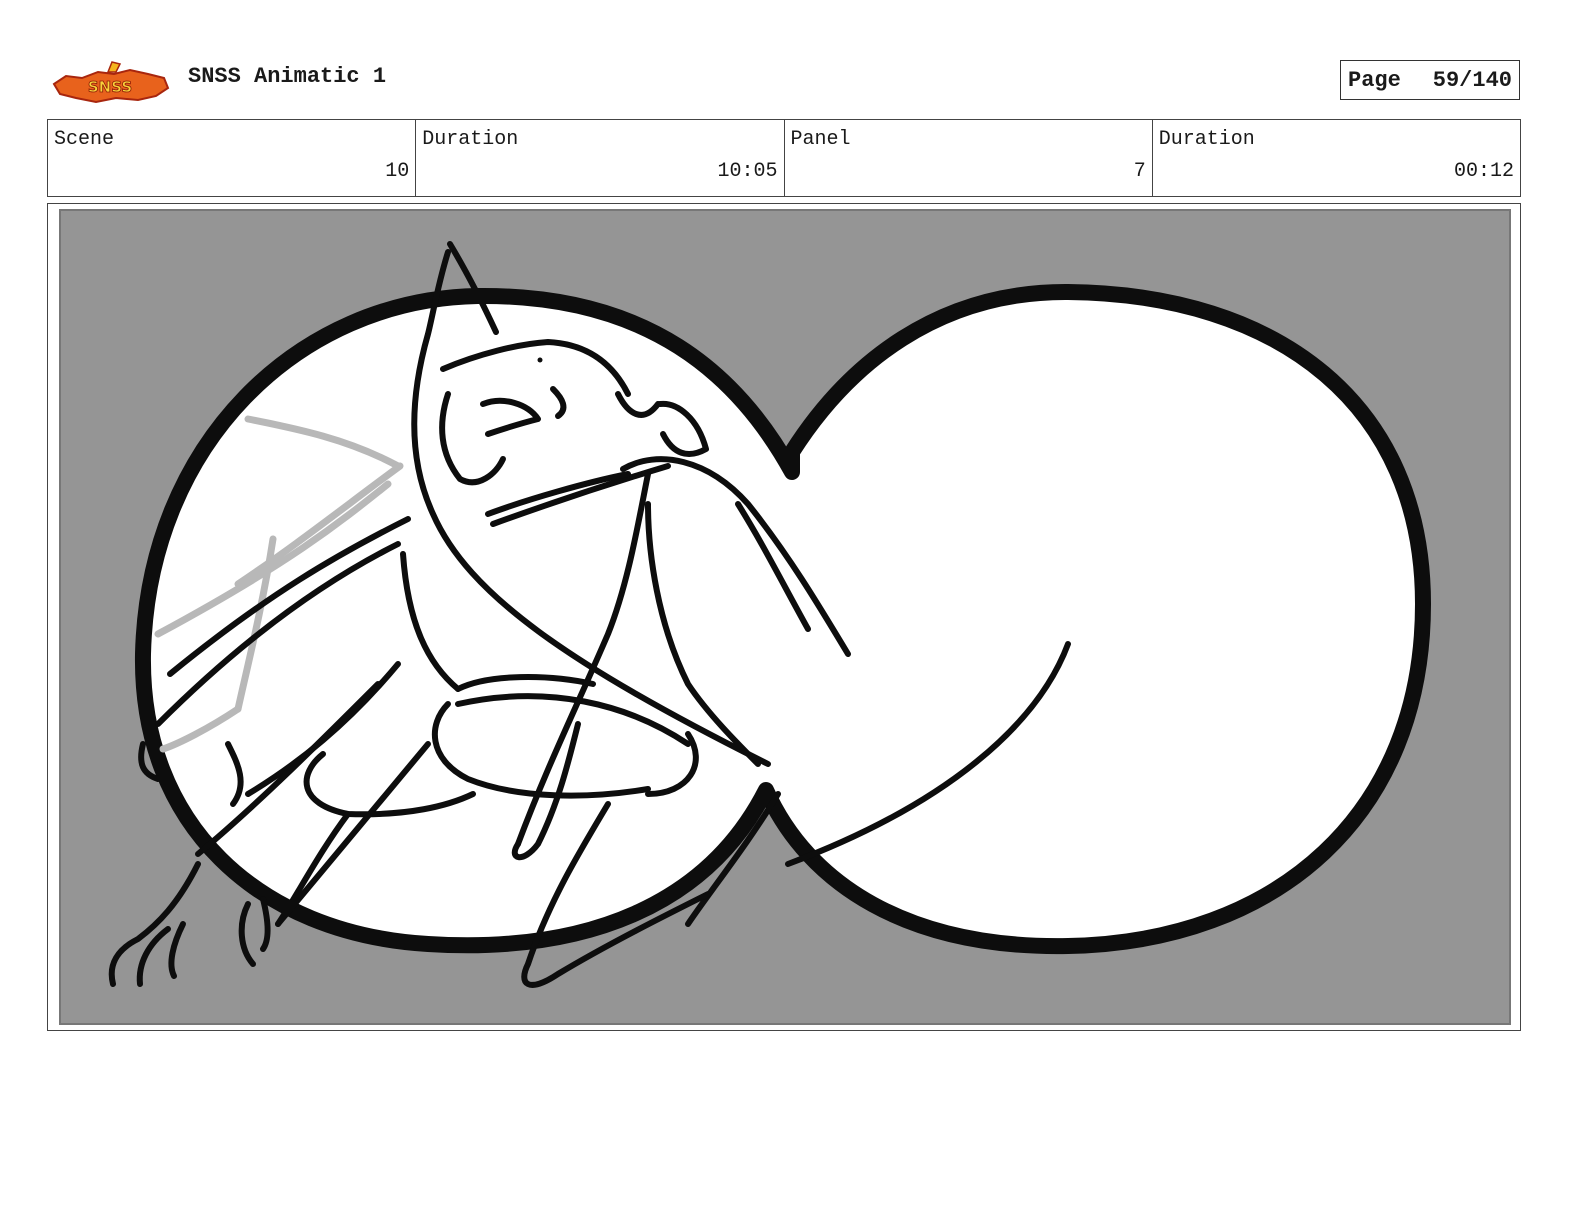 The height and width of the screenshot is (1224, 1584). What do you see at coordinates (747, 171) in the screenshot?
I see `scene-duration-value: 10:05` at bounding box center [747, 171].